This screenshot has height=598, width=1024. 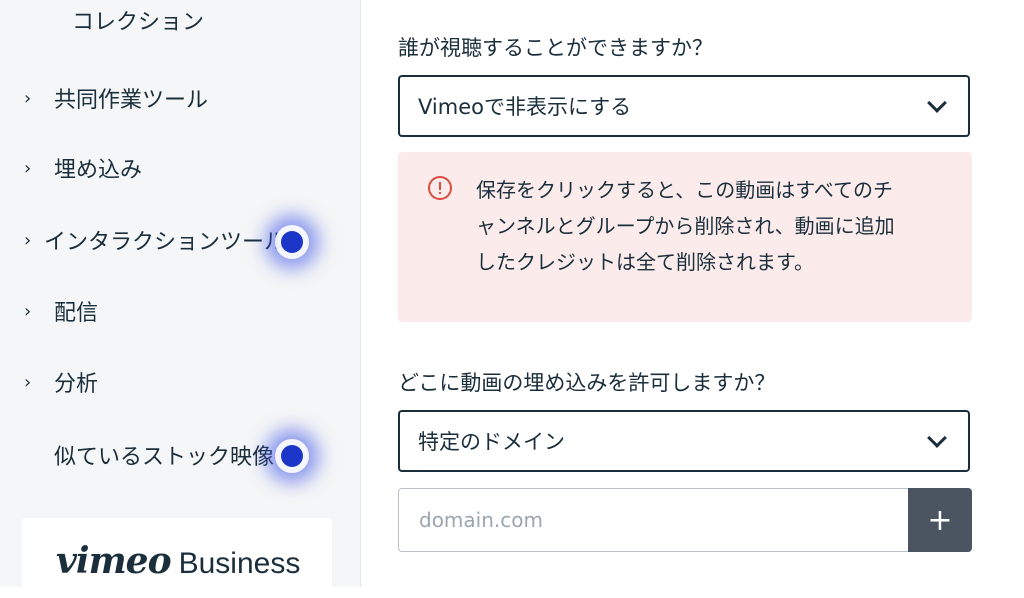 I want to click on privacy-question: 誰が視聴することができますか？, so click(x=555, y=48).